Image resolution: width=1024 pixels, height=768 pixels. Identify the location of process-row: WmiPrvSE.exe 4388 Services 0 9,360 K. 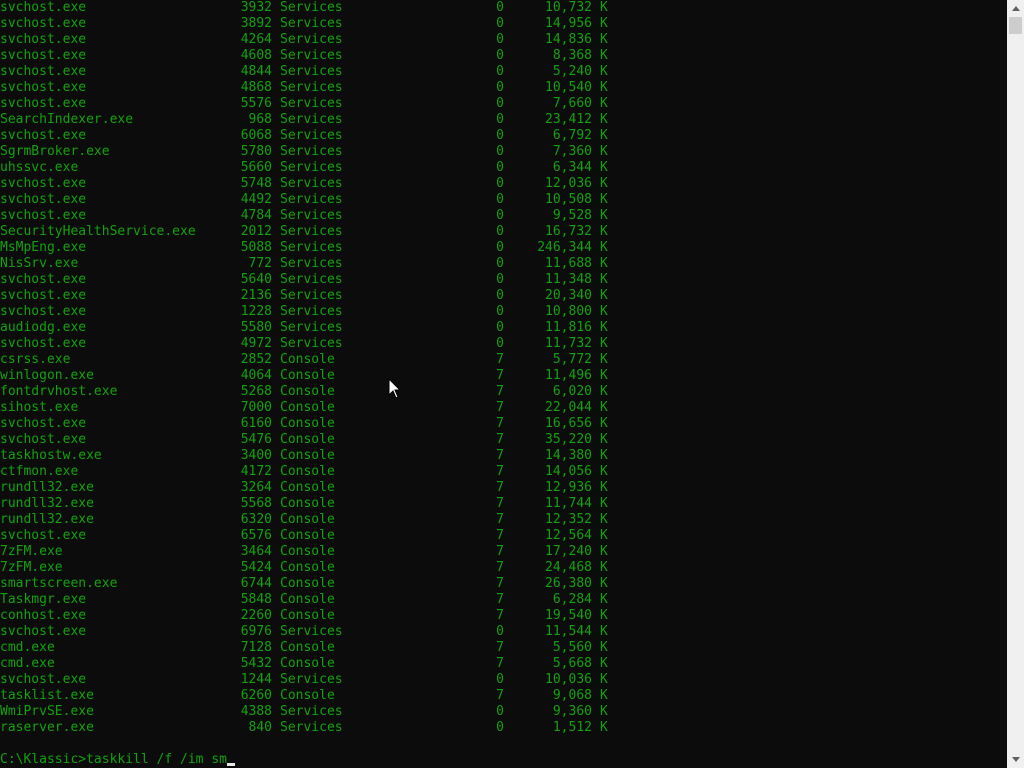
(500, 712).